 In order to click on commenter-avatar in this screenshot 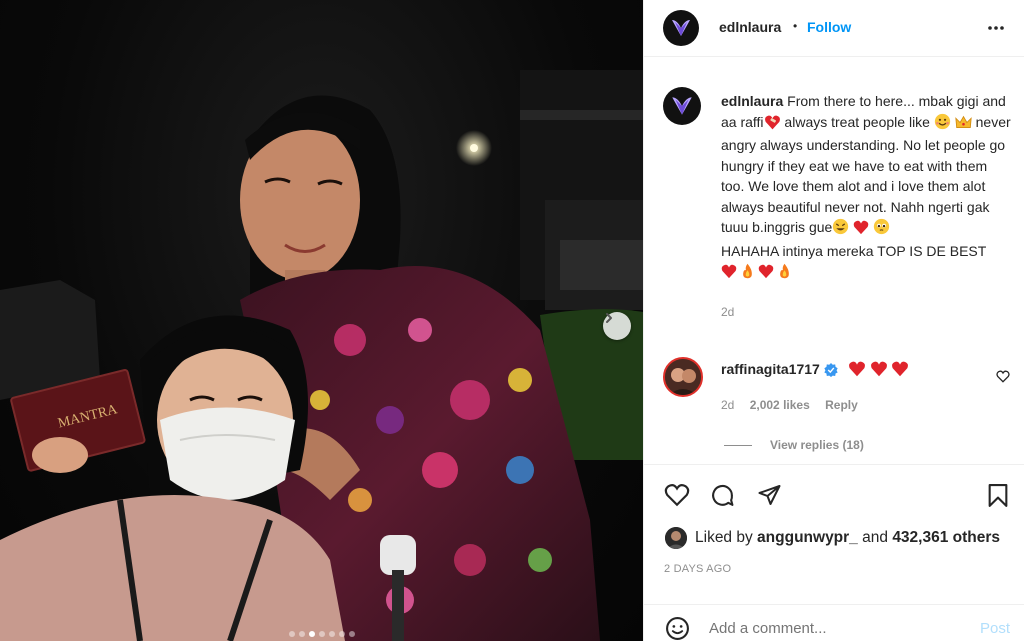, I will do `click(683, 377)`.